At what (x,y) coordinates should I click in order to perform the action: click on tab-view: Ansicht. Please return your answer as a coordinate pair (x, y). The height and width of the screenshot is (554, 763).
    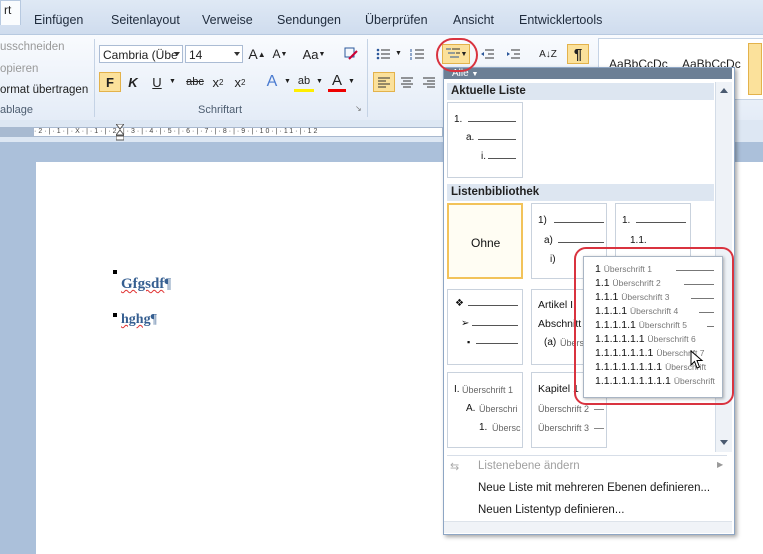
    Looking at the image, I should click on (473, 20).